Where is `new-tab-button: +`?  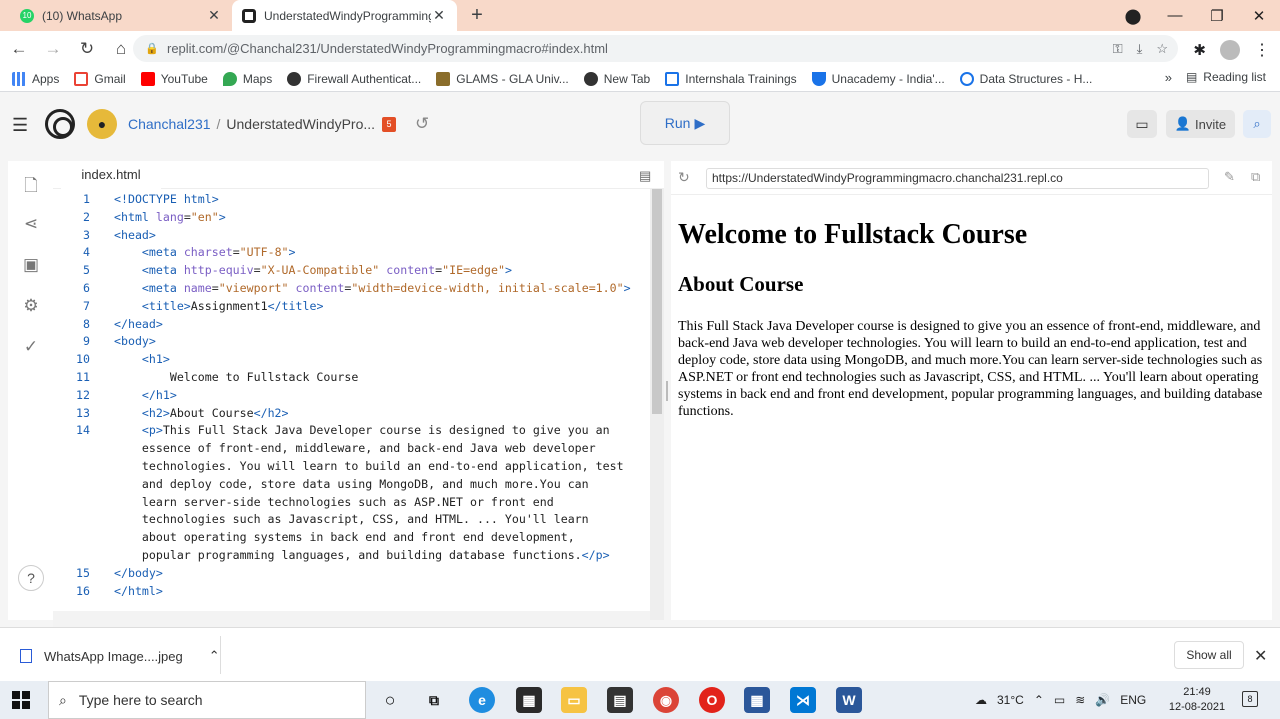
new-tab-button: + is located at coordinates (477, 15).